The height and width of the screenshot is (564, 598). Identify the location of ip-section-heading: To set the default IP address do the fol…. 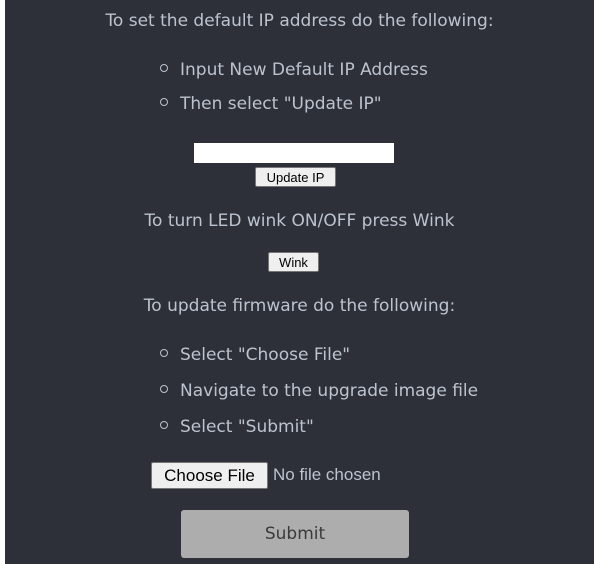
(299, 21).